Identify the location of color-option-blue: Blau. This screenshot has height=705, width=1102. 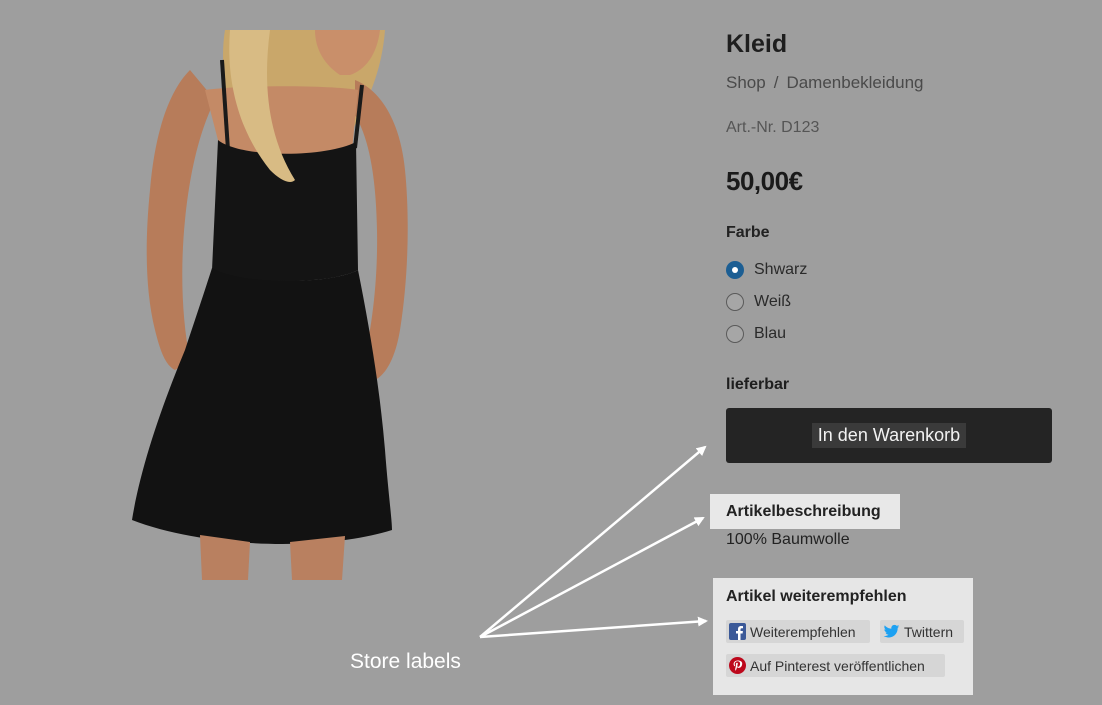
(766, 334).